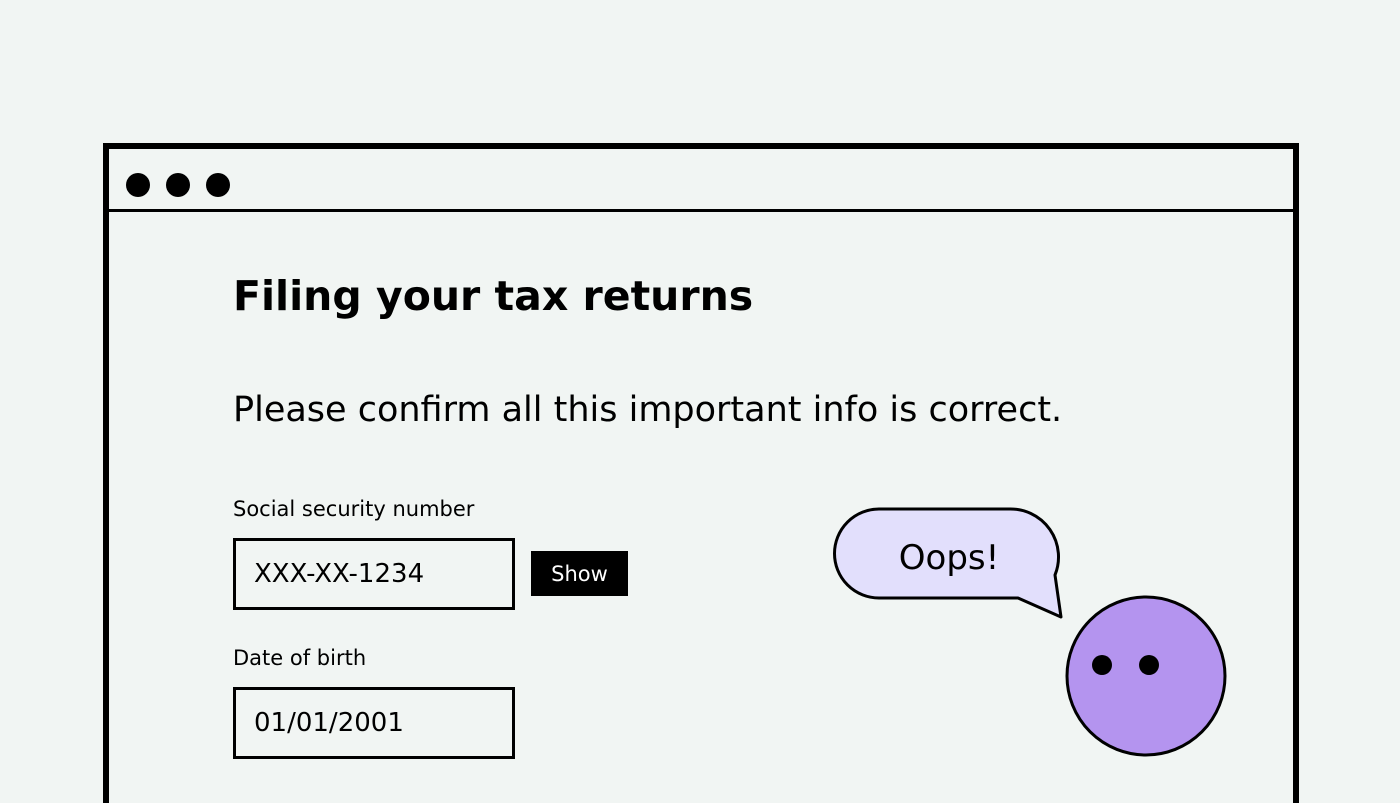 The height and width of the screenshot is (803, 1400). Describe the element at coordinates (493, 296) in the screenshot. I see `page-title: Filing your tax returns` at that location.